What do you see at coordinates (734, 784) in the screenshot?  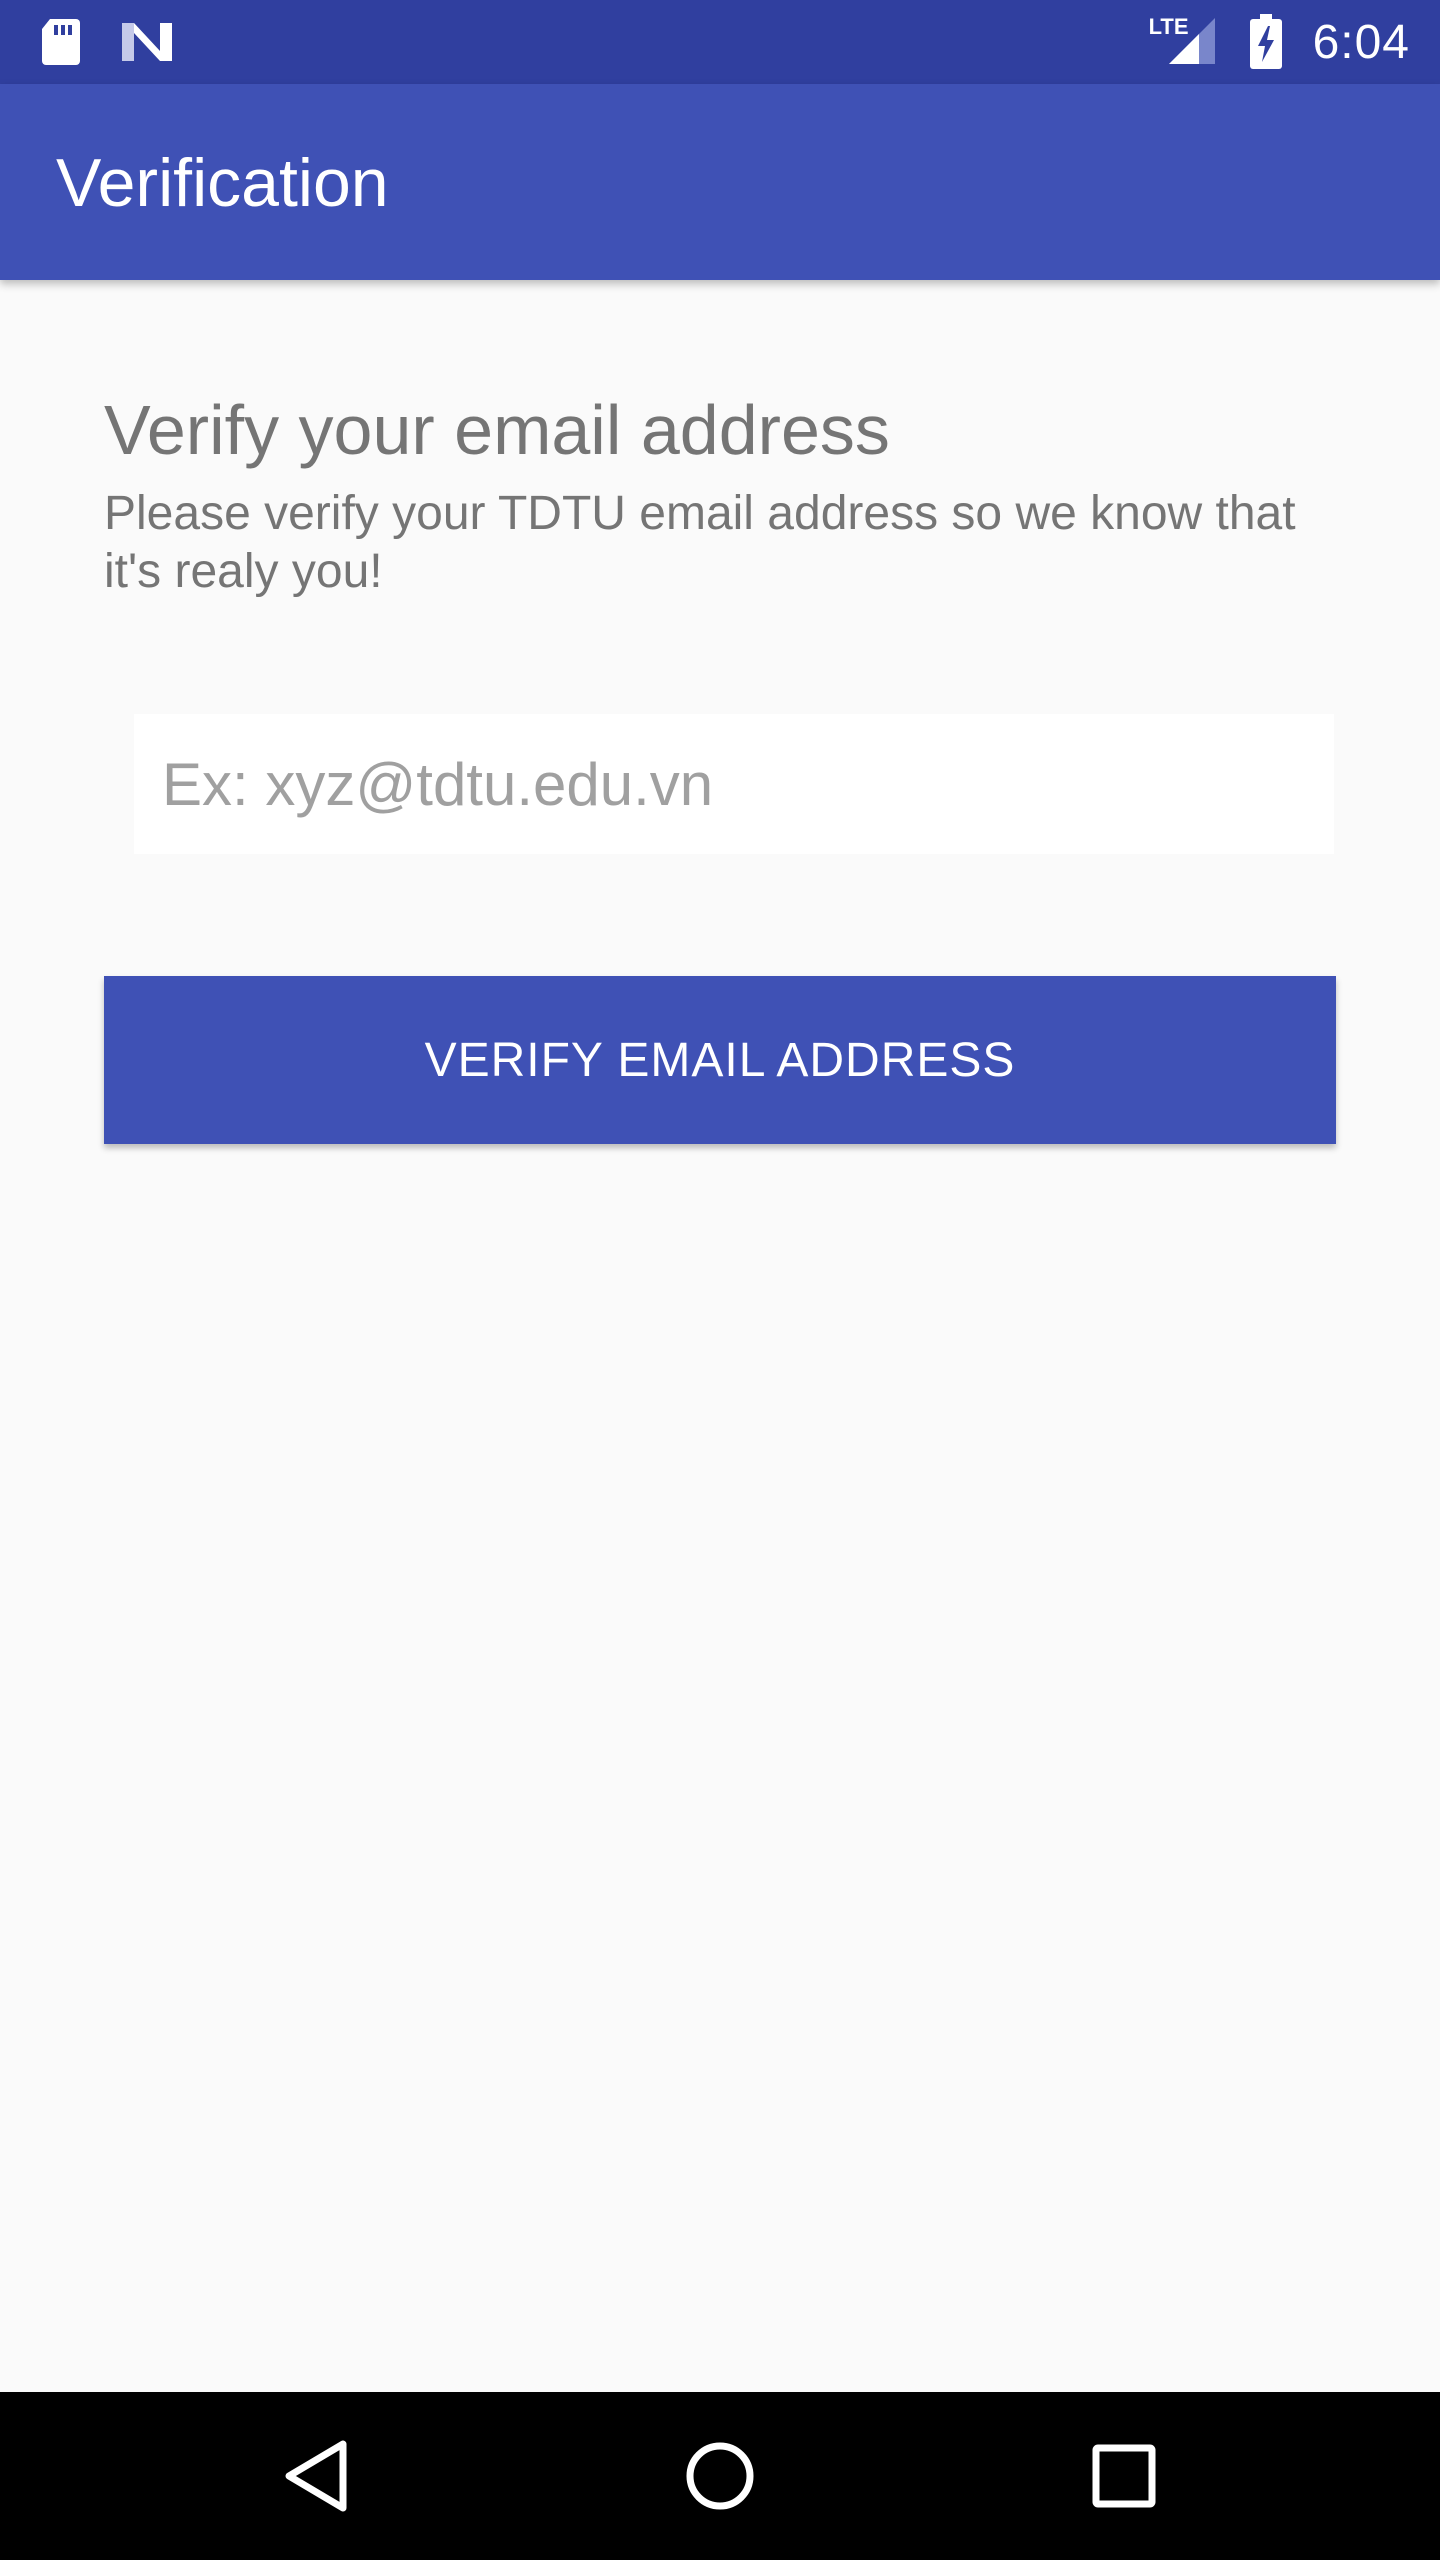 I see `email-input` at bounding box center [734, 784].